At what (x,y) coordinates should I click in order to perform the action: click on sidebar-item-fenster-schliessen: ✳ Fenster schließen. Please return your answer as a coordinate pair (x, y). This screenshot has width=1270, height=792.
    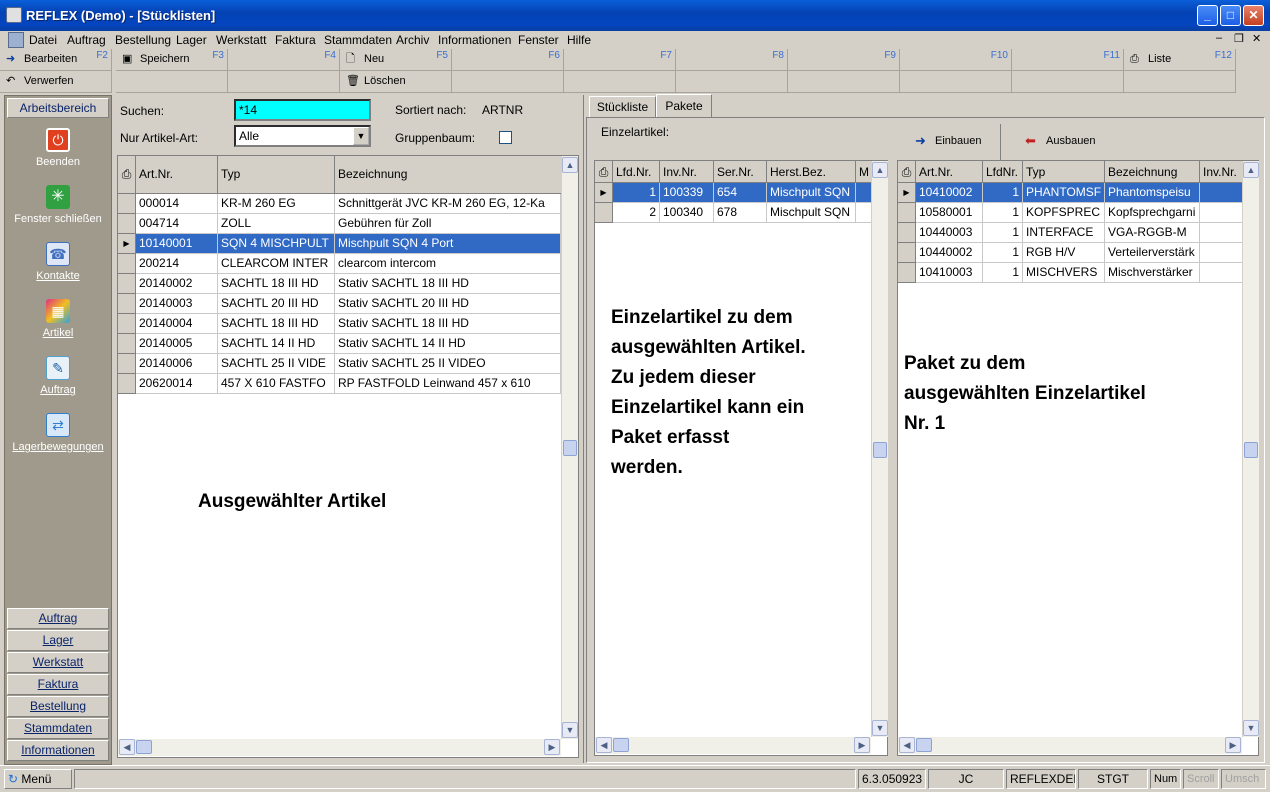
    Looking at the image, I should click on (58, 207).